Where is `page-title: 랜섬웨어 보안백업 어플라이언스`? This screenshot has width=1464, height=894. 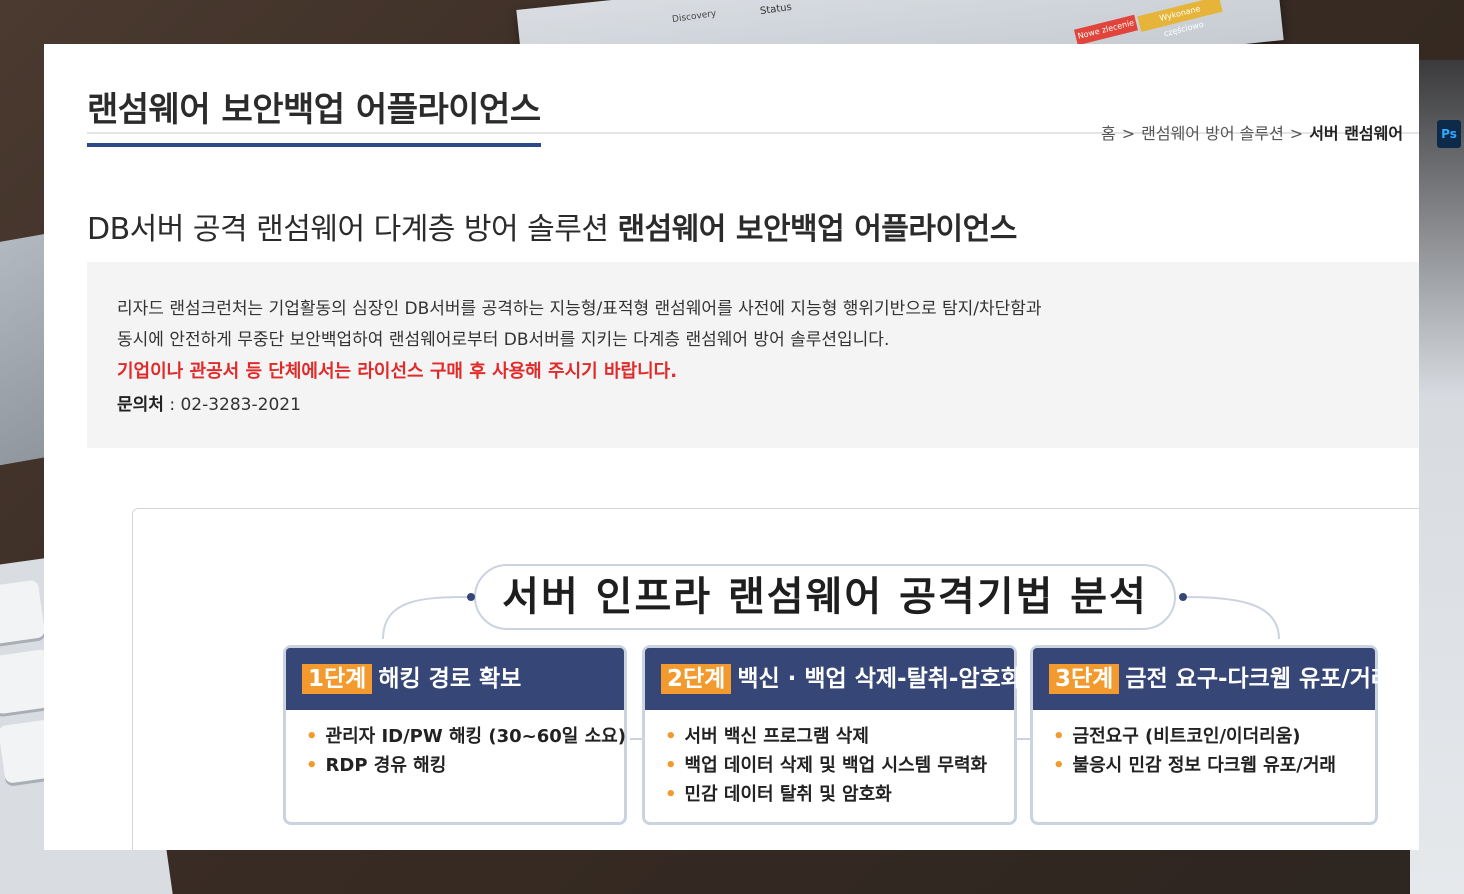 page-title: 랜섬웨어 보안백업 어플라이언스 is located at coordinates (314, 114).